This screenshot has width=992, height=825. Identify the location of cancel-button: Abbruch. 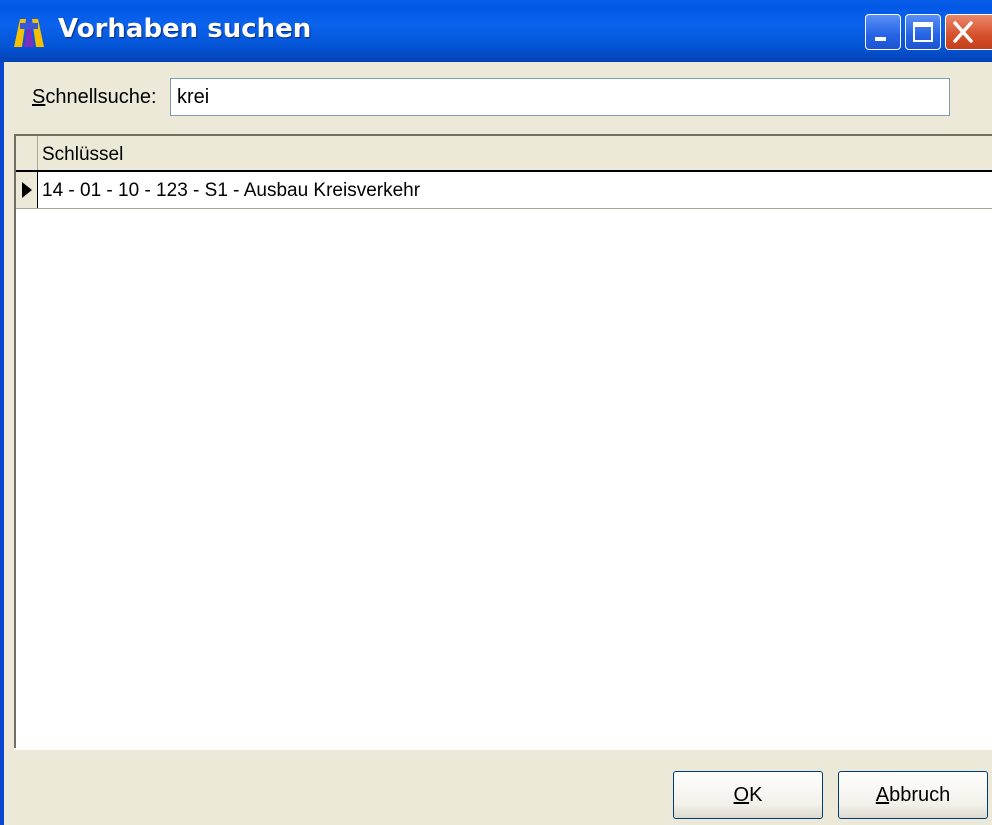
(913, 795).